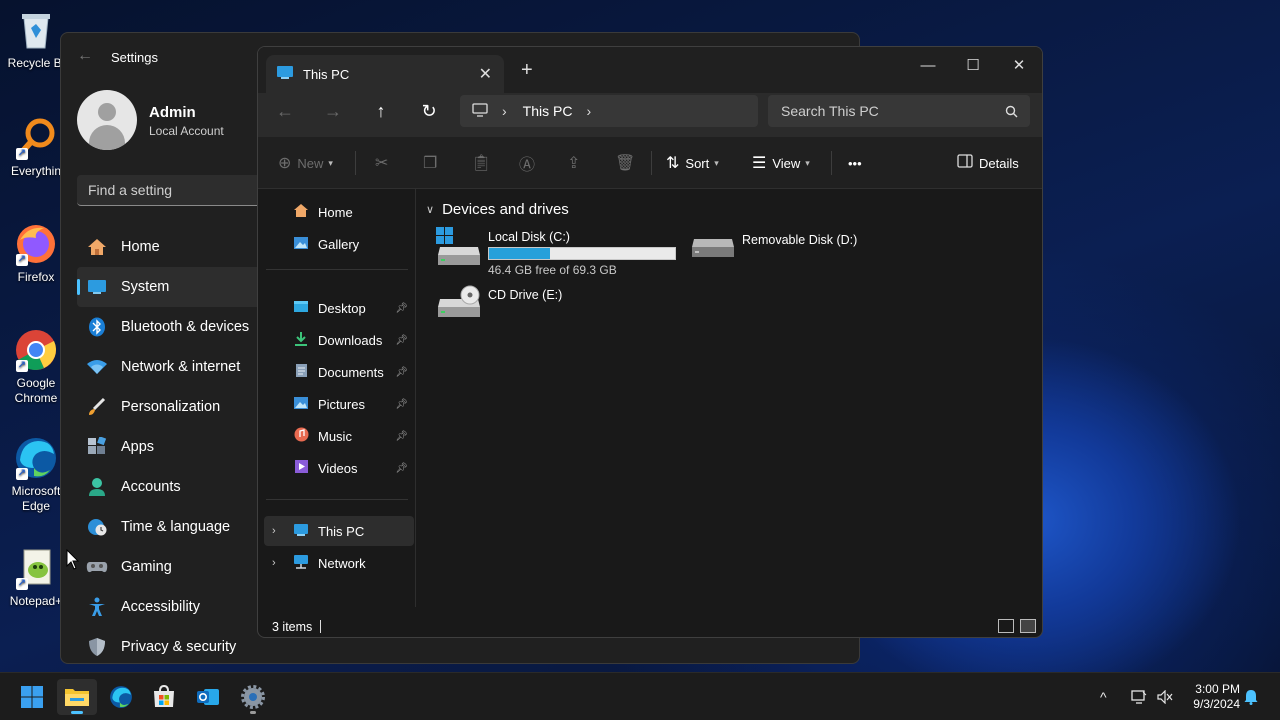 The width and height of the screenshot is (1280, 720). I want to click on settings-nav-time-language: Time & language, so click(177, 527).